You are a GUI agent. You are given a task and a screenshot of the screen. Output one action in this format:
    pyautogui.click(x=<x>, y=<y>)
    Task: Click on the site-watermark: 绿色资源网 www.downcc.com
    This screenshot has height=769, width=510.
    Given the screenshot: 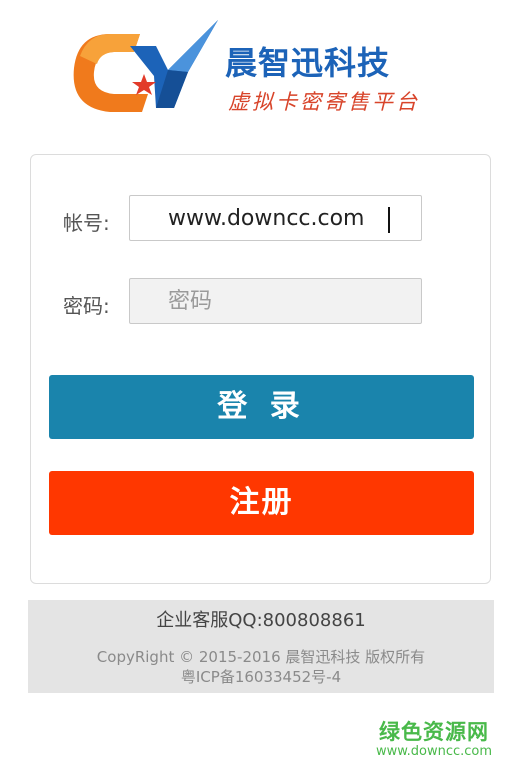 What is the action you would take?
    pyautogui.click(x=434, y=737)
    